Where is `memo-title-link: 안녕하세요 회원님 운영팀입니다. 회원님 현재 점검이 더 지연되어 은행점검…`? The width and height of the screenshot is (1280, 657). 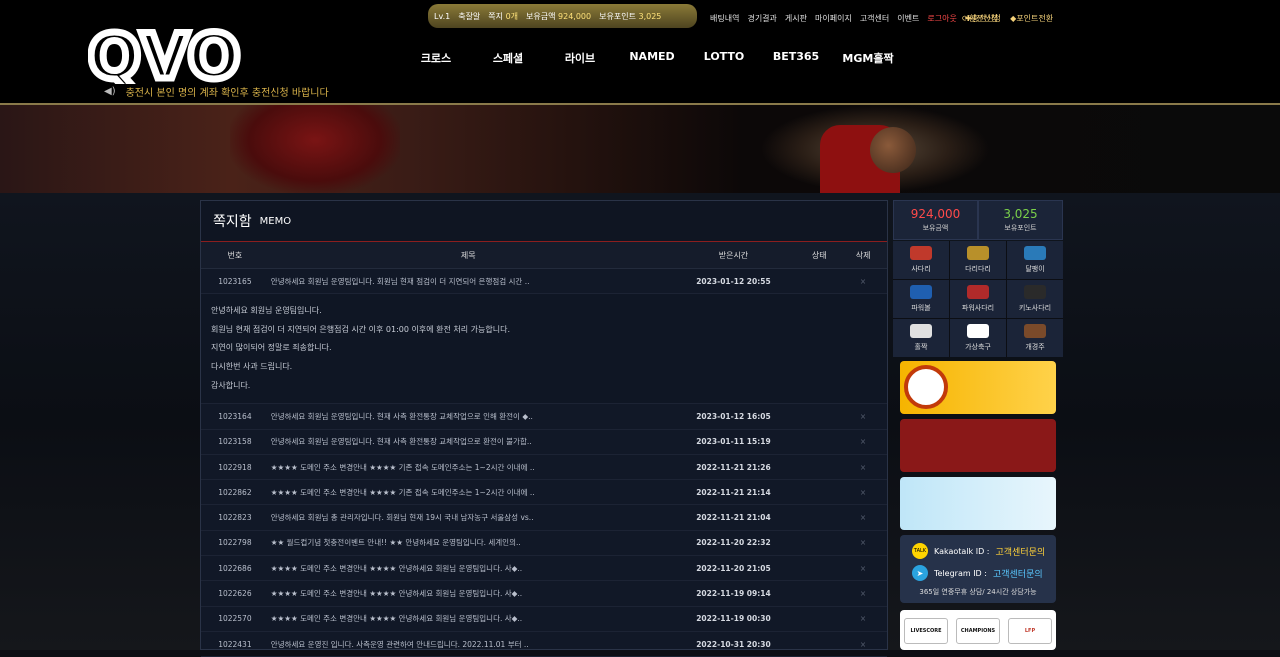
memo-title-link: 안녕하세요 회원님 운영팀입니다. 회원님 현재 점검이 더 지연되어 은행점검… is located at coordinates (468, 281).